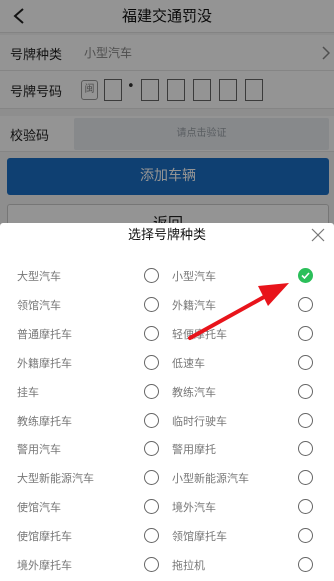 Image resolution: width=334 pixels, height=581 pixels. Describe the element at coordinates (39, 276) in the screenshot. I see `plate-type-option-label: 大型汽车` at that location.